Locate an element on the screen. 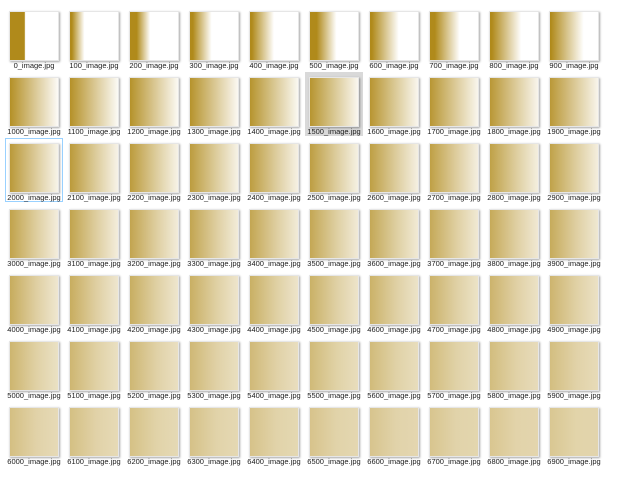 The width and height of the screenshot is (619, 486). file-item: 1900_image.jpg is located at coordinates (574, 104).